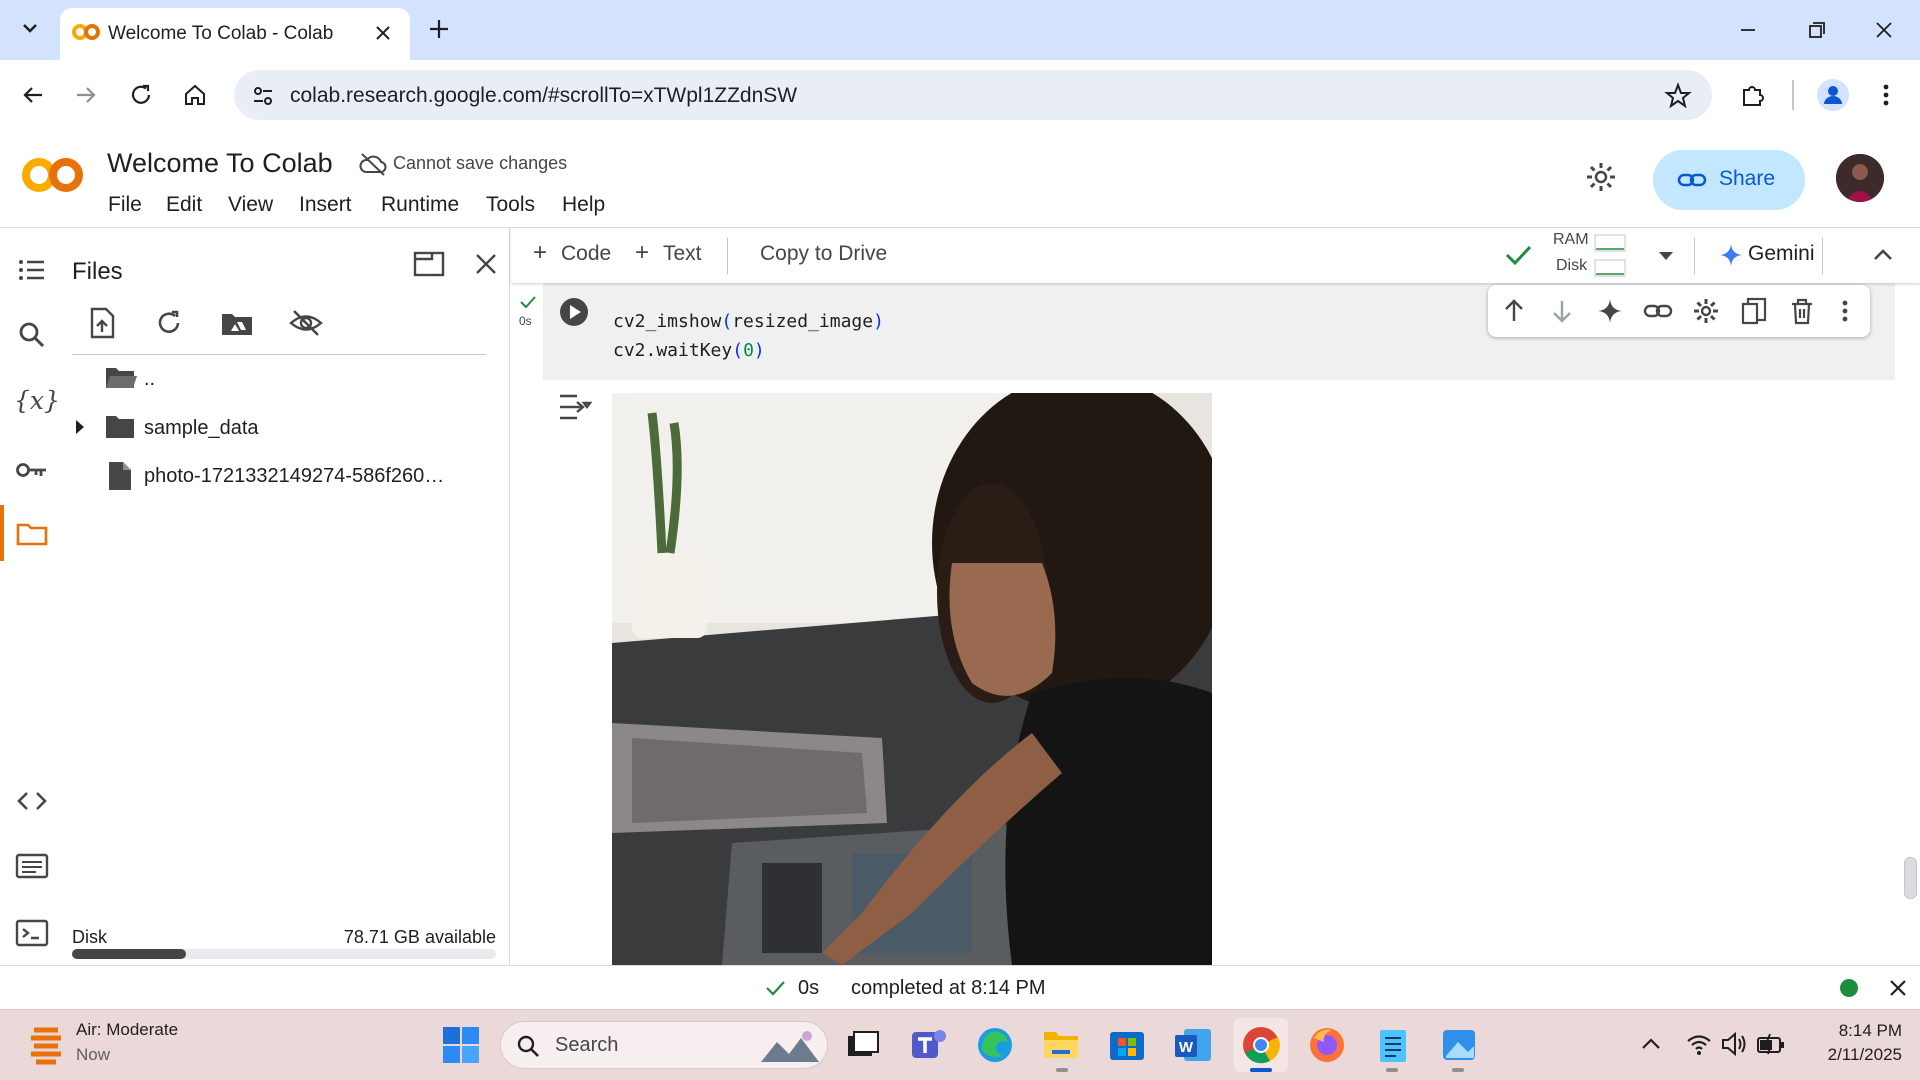 The height and width of the screenshot is (1080, 1920). I want to click on mount-drive-icon, so click(237, 323).